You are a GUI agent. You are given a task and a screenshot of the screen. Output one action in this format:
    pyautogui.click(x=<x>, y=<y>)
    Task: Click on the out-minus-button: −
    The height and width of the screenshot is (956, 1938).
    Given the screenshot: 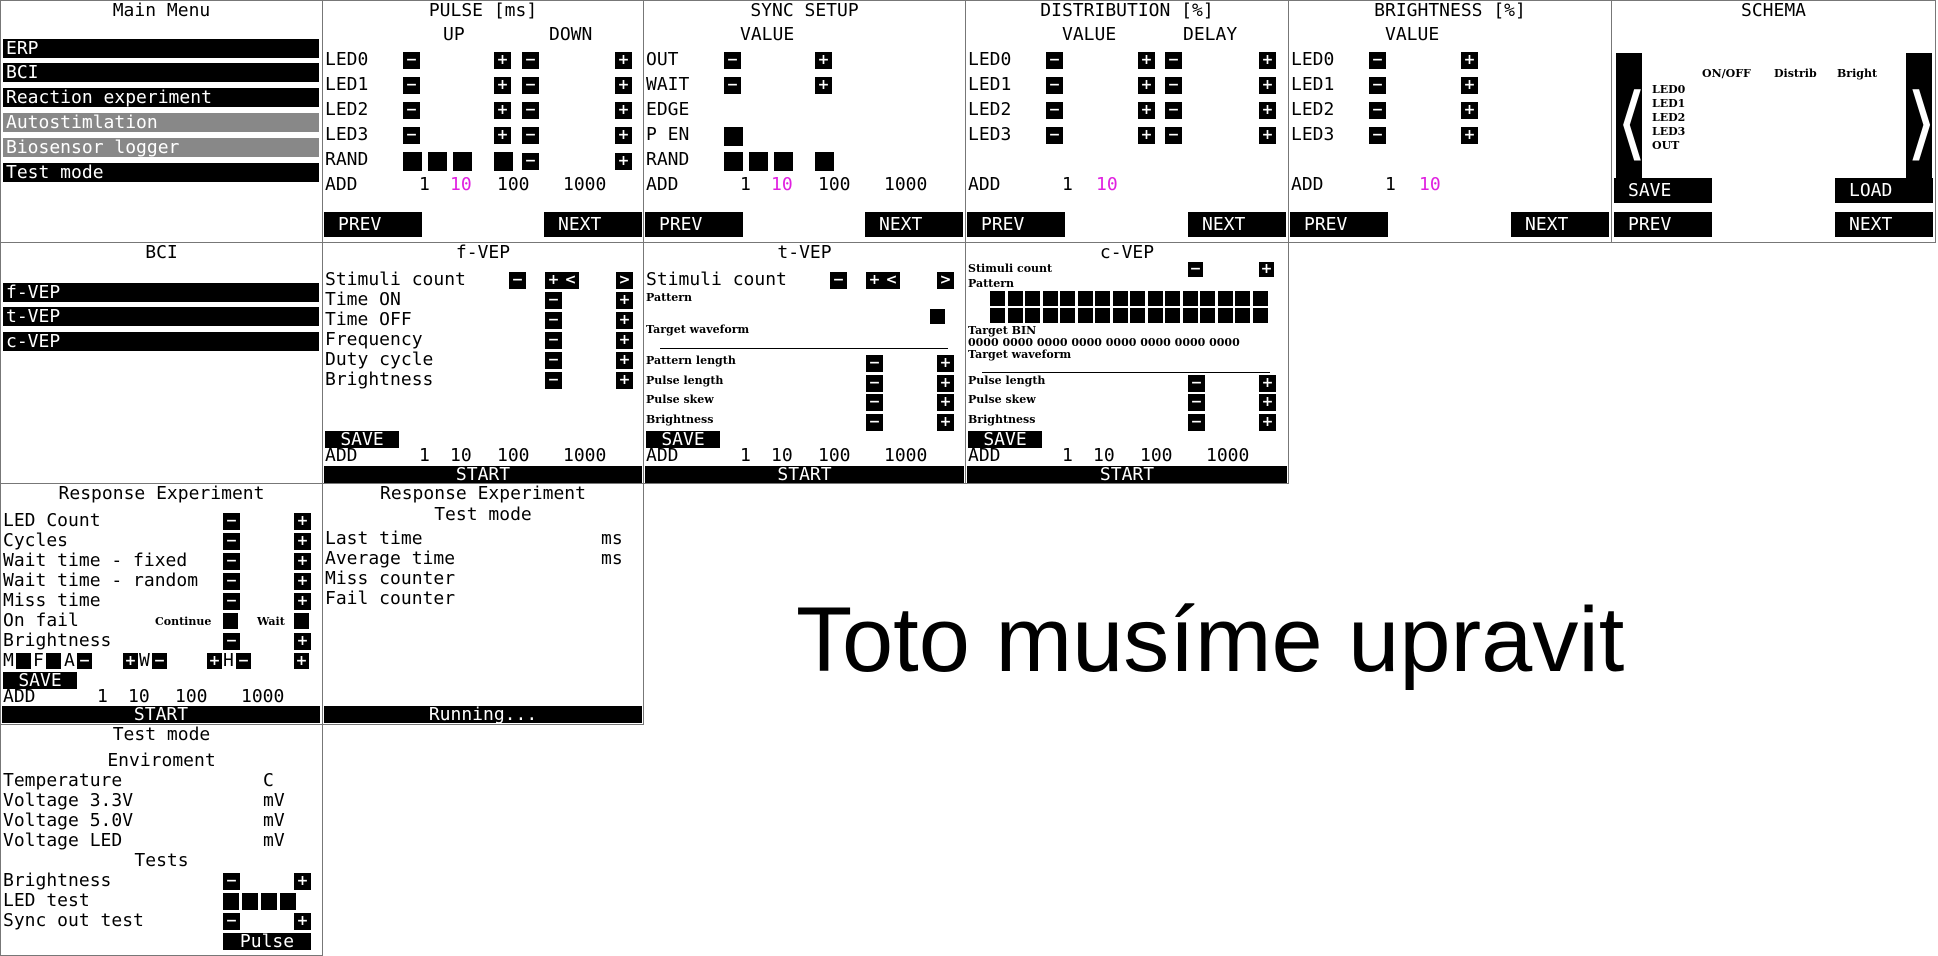 What is the action you would take?
    pyautogui.click(x=732, y=60)
    